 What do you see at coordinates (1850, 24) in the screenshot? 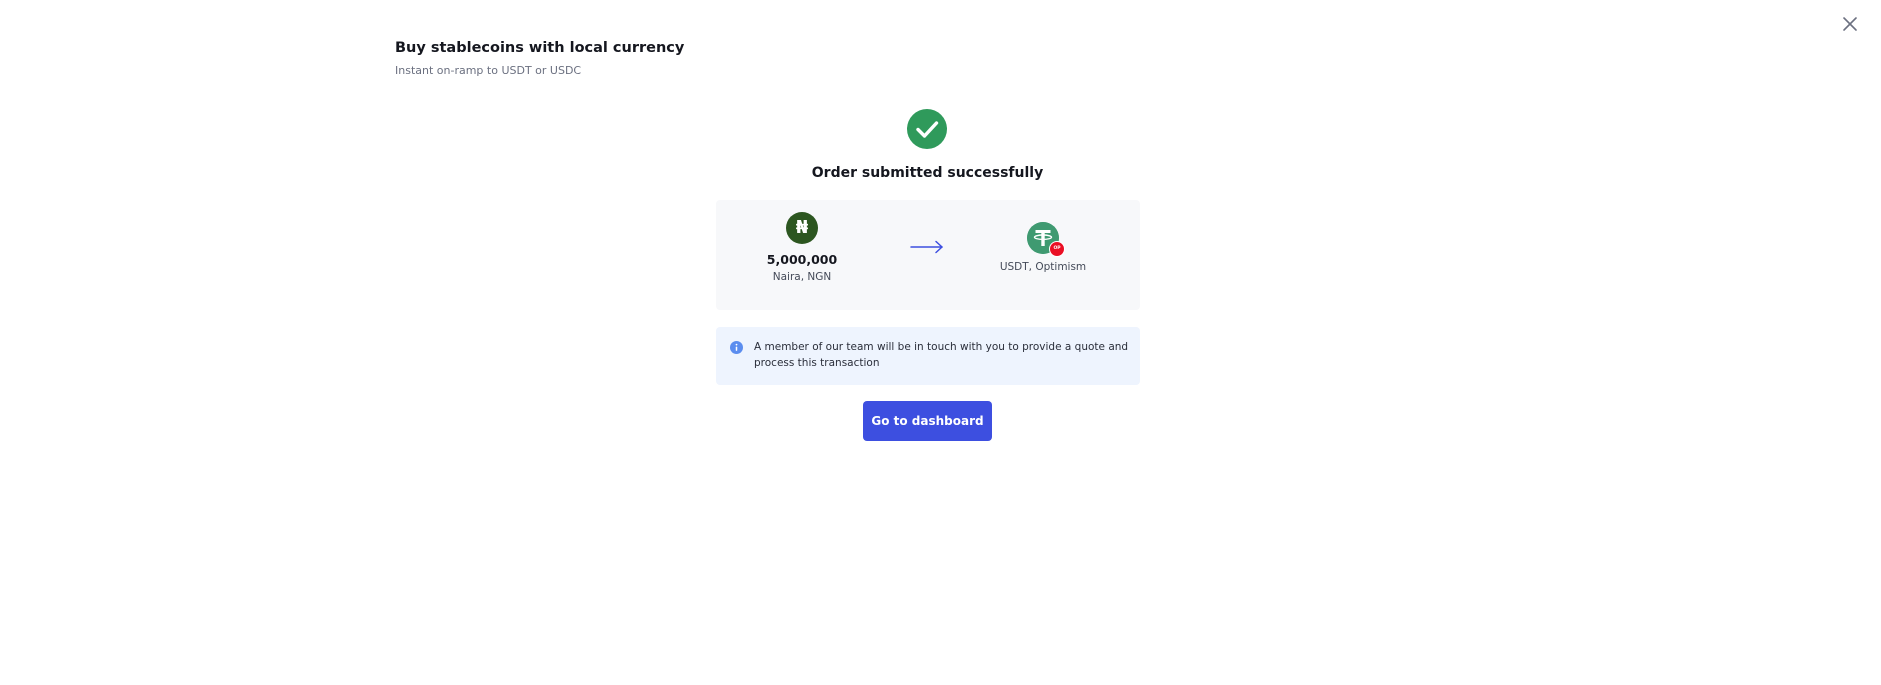
I see `close-icon` at bounding box center [1850, 24].